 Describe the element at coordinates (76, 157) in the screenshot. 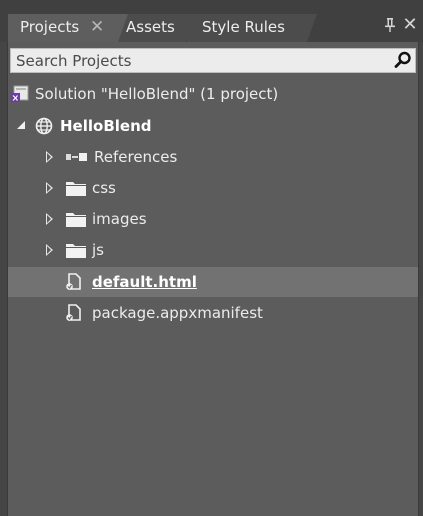

I see `references-icon` at that location.